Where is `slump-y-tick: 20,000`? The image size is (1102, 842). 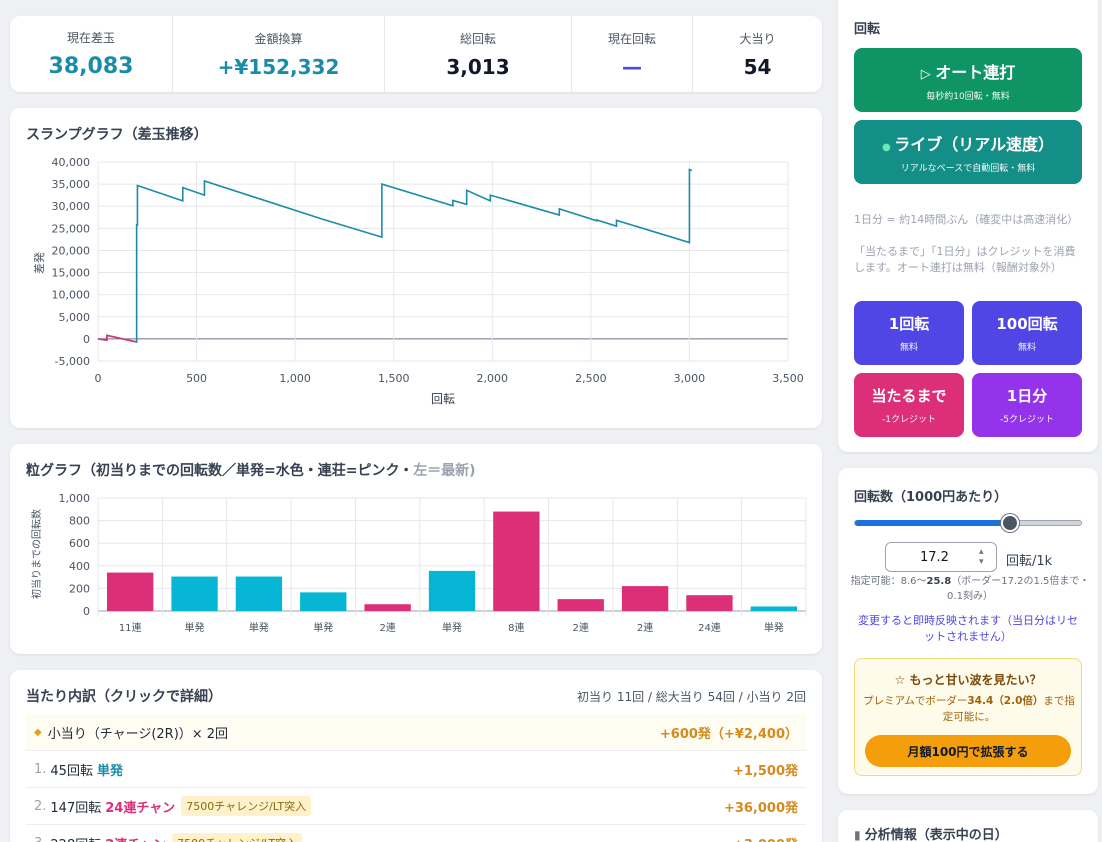 slump-y-tick: 20,000 is located at coordinates (71, 250).